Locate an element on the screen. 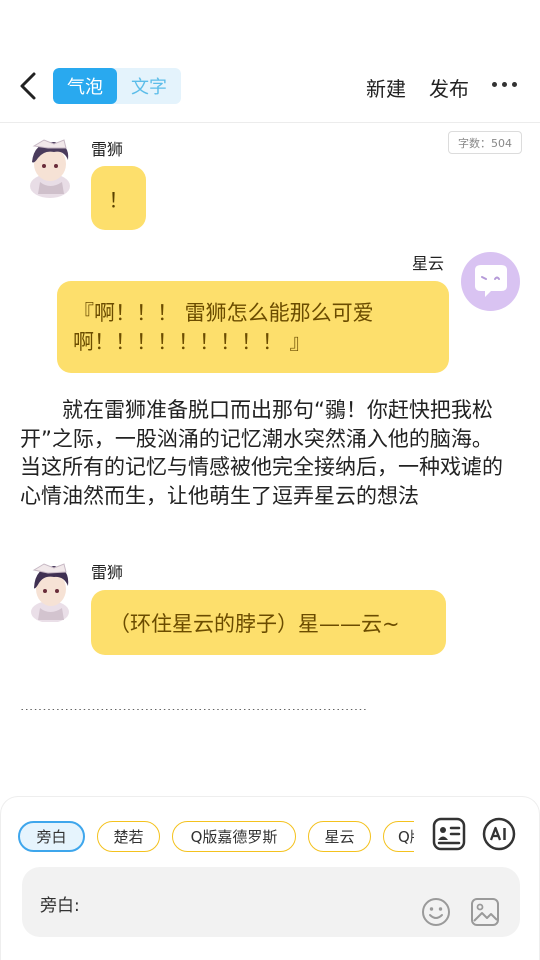 The width and height of the screenshot is (540, 960). role-card-button is located at coordinates (449, 834).